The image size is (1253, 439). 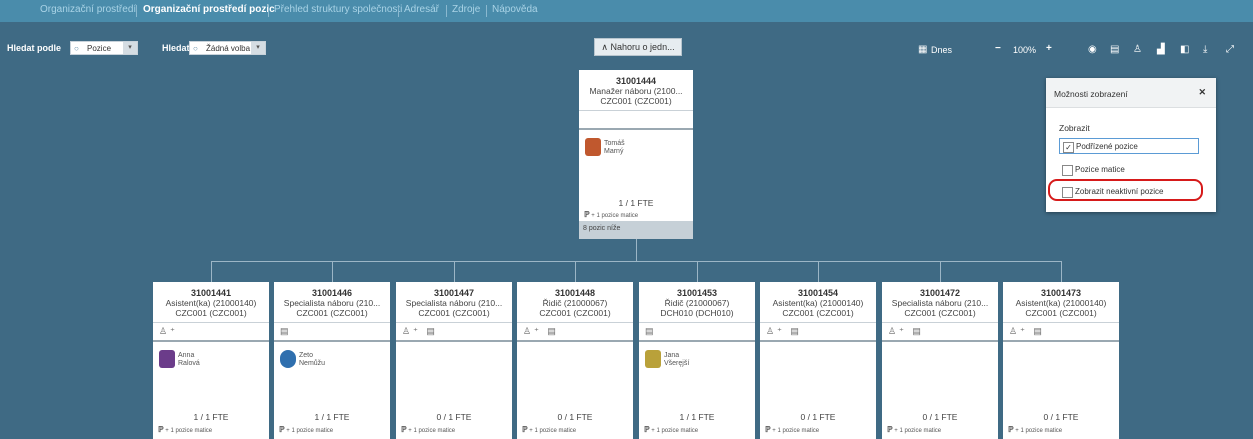 What do you see at coordinates (1202, 92) in the screenshot?
I see `close-icon: ✕` at bounding box center [1202, 92].